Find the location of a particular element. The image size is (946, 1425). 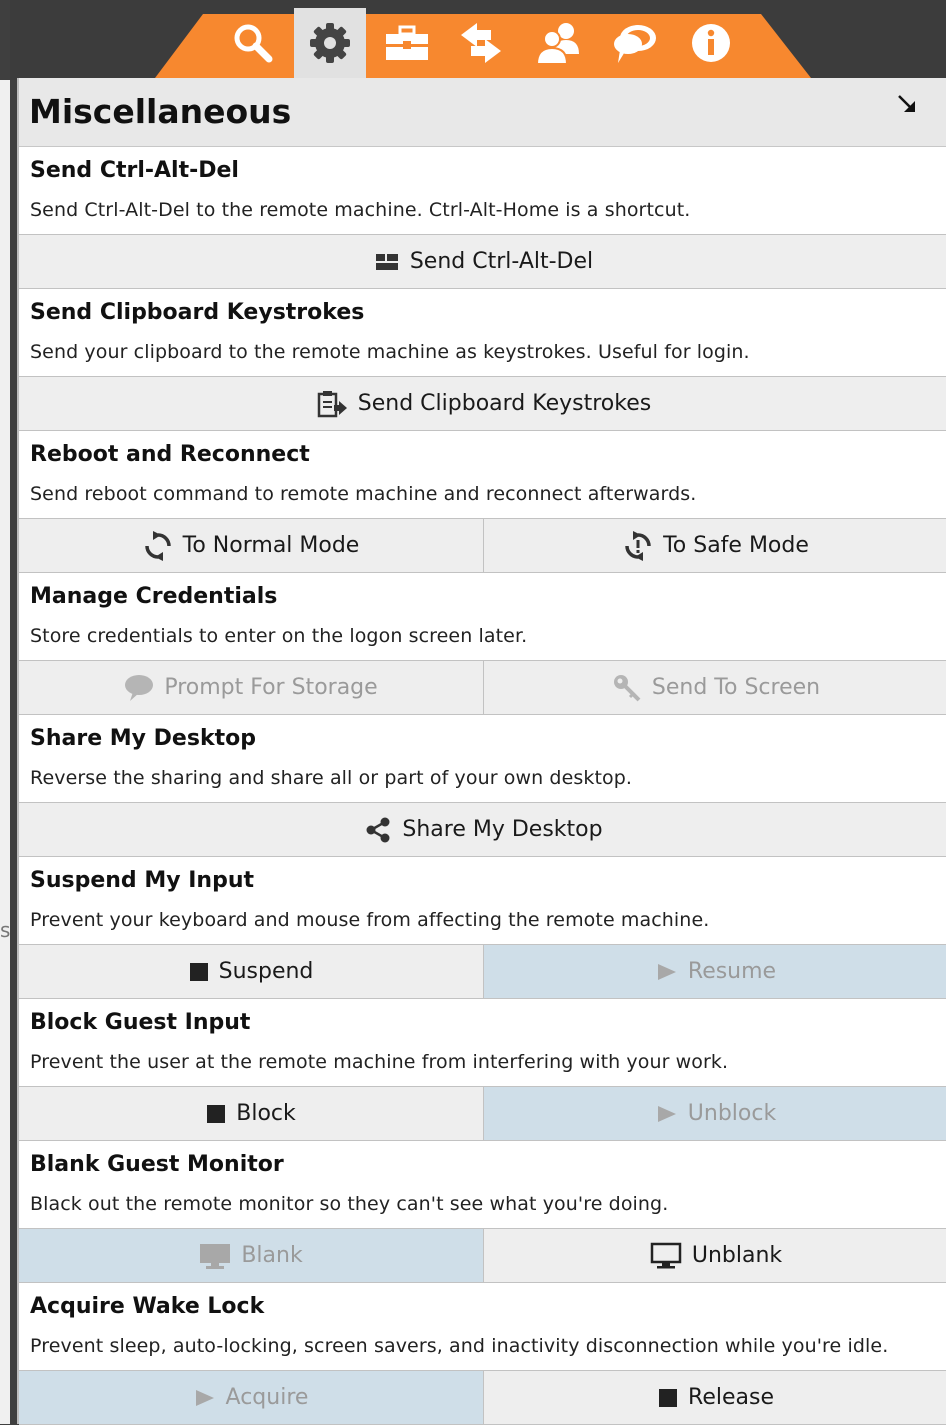

chat-icon is located at coordinates (635, 44).